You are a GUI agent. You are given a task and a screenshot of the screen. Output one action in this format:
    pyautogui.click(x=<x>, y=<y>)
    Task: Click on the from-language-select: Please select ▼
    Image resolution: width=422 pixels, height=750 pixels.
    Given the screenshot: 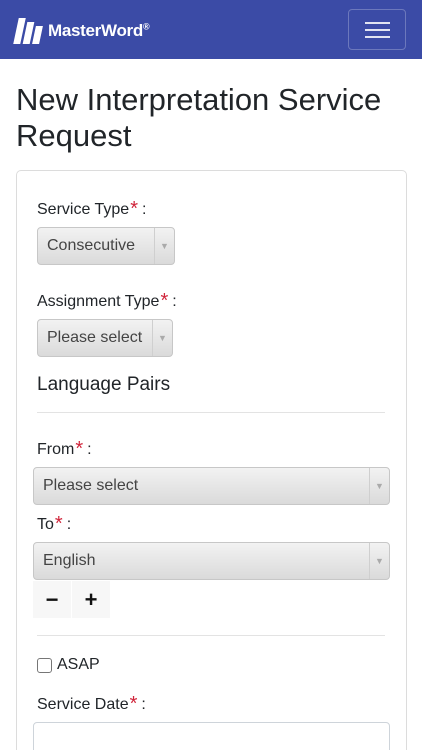 What is the action you would take?
    pyautogui.click(x=211, y=486)
    